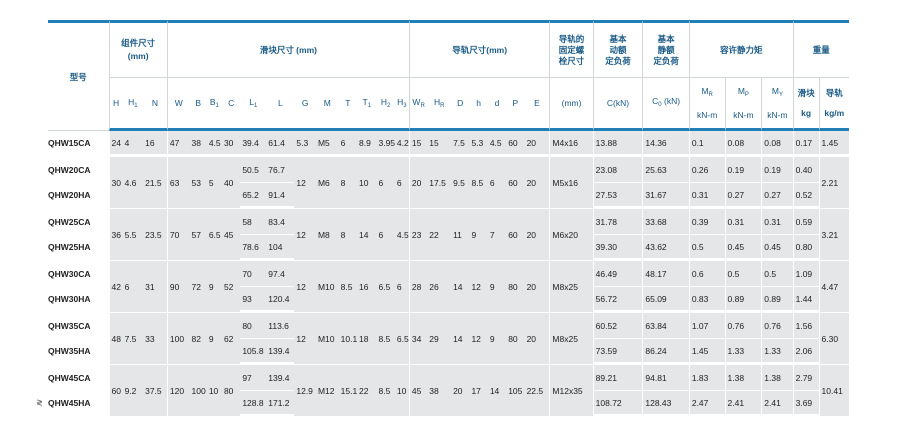 Image resolution: width=910 pixels, height=439 pixels. Describe the element at coordinates (805, 404) in the screenshot. I see `cell-weight-block: 3.69` at that location.